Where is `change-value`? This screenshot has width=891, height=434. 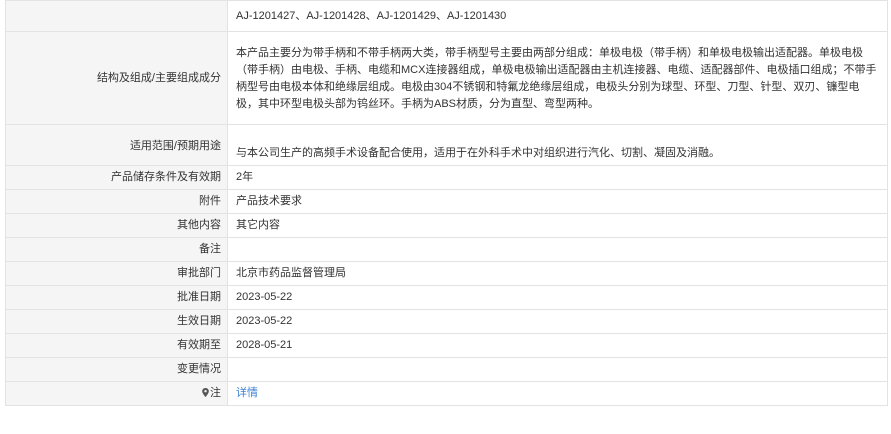
change-value is located at coordinates (557, 369).